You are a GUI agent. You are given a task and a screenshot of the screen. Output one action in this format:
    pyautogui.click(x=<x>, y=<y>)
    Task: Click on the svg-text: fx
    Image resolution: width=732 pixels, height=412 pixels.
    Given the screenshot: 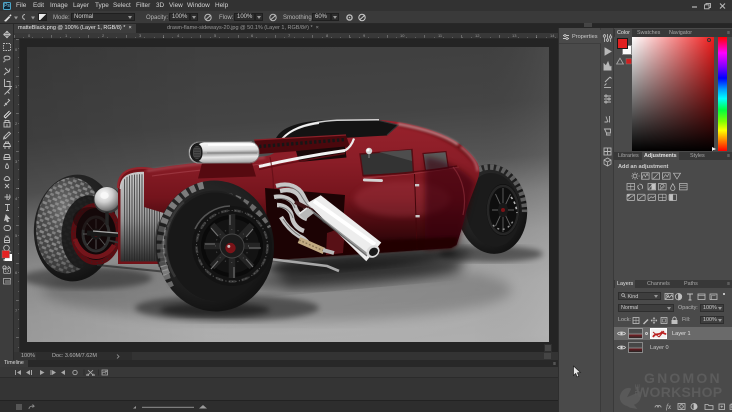 What is the action you would take?
    pyautogui.click(x=669, y=407)
    